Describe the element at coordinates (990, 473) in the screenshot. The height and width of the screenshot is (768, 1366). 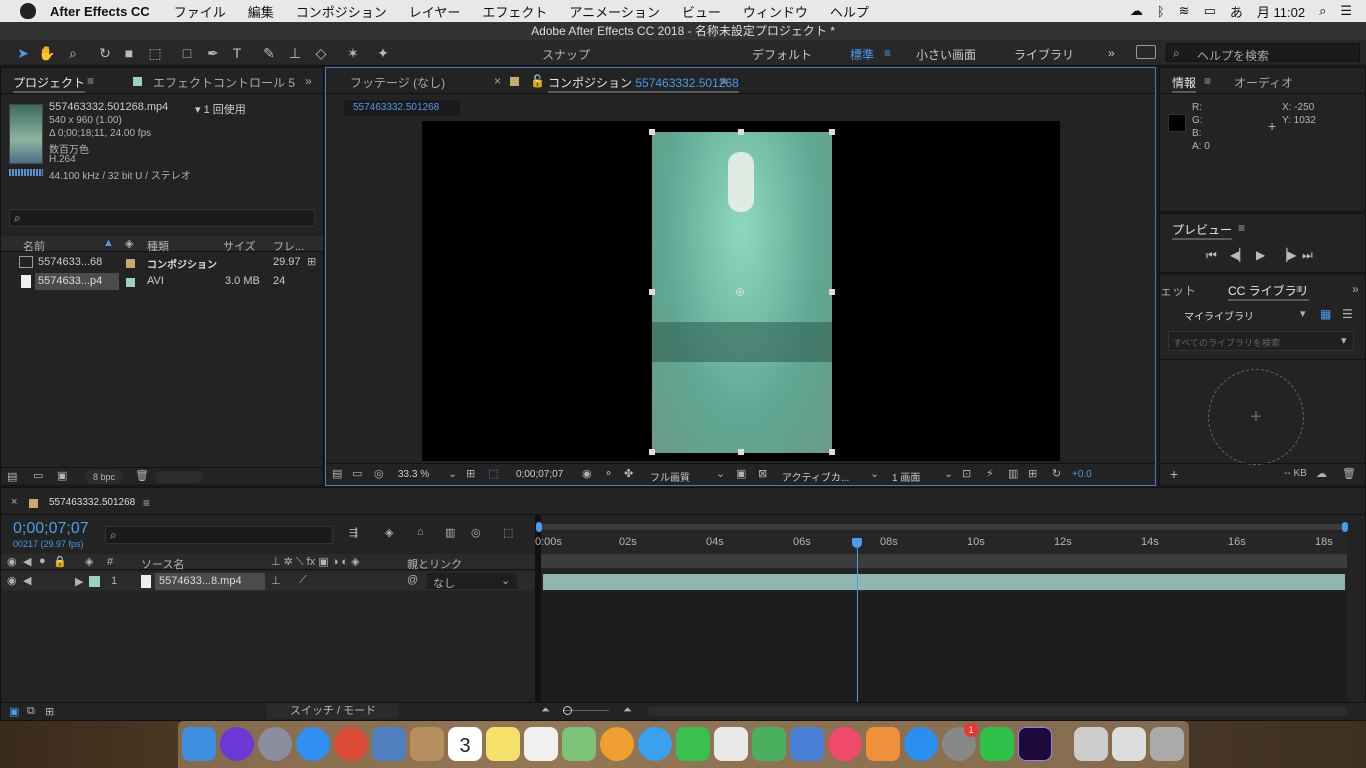
I see `fast-previews-icon: ⚡` at that location.